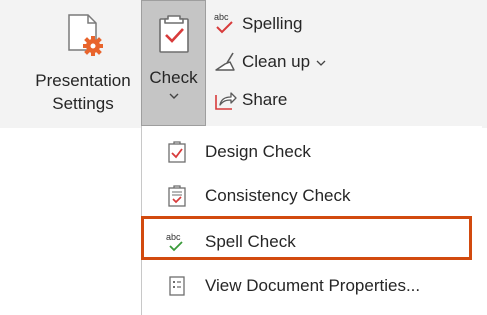 This screenshot has width=487, height=315. Describe the element at coordinates (312, 152) in the screenshot. I see `menu-item-design-check: Design Check` at that location.